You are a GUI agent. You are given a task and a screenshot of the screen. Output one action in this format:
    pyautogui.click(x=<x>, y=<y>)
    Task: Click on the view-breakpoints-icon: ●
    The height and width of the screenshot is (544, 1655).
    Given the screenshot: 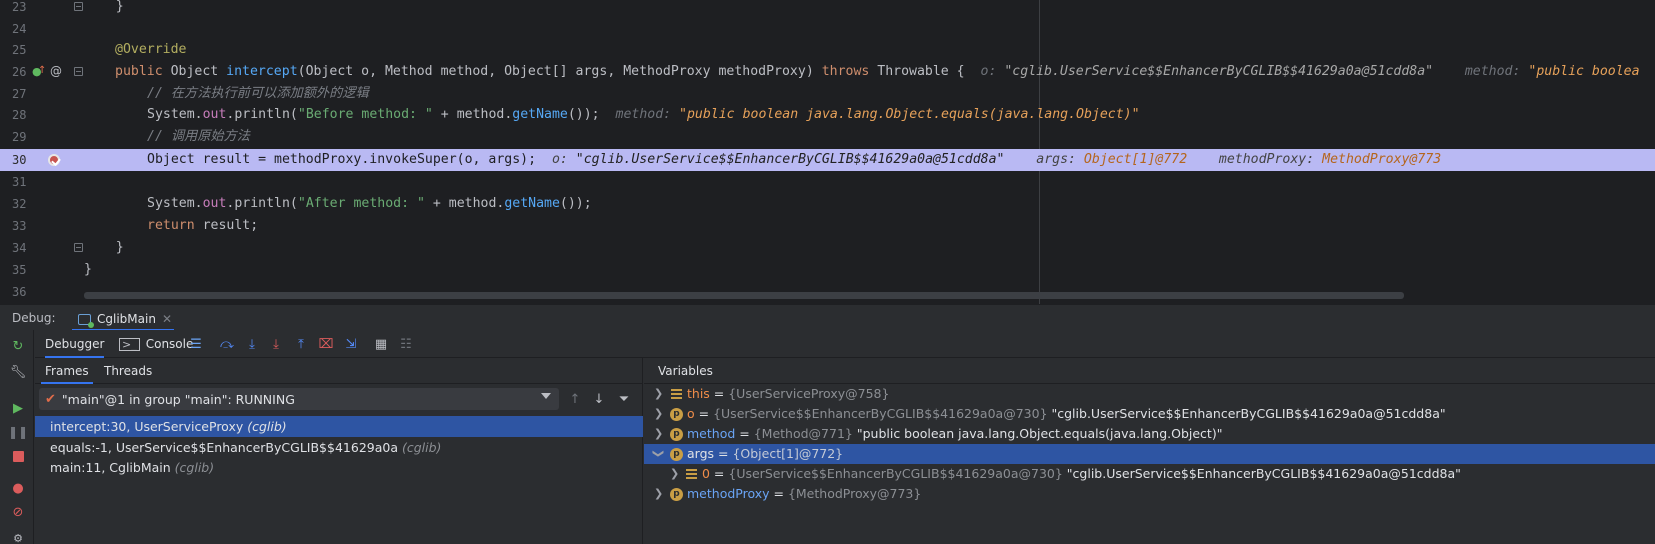 What is the action you would take?
    pyautogui.click(x=18, y=488)
    